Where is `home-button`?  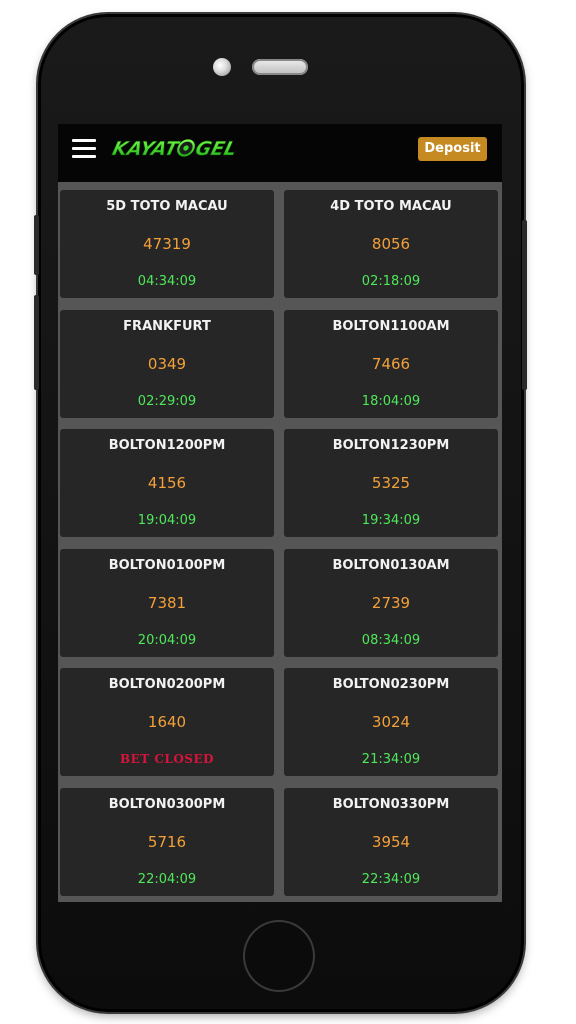 home-button is located at coordinates (279, 956).